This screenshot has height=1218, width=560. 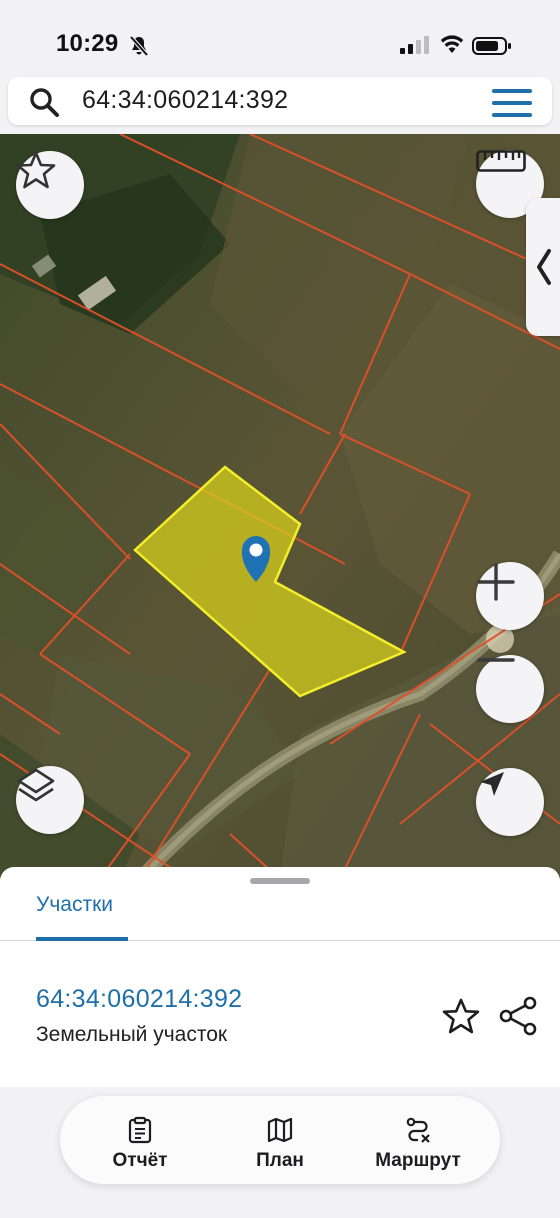 I want to click on chevron-left-icon, so click(x=544, y=267).